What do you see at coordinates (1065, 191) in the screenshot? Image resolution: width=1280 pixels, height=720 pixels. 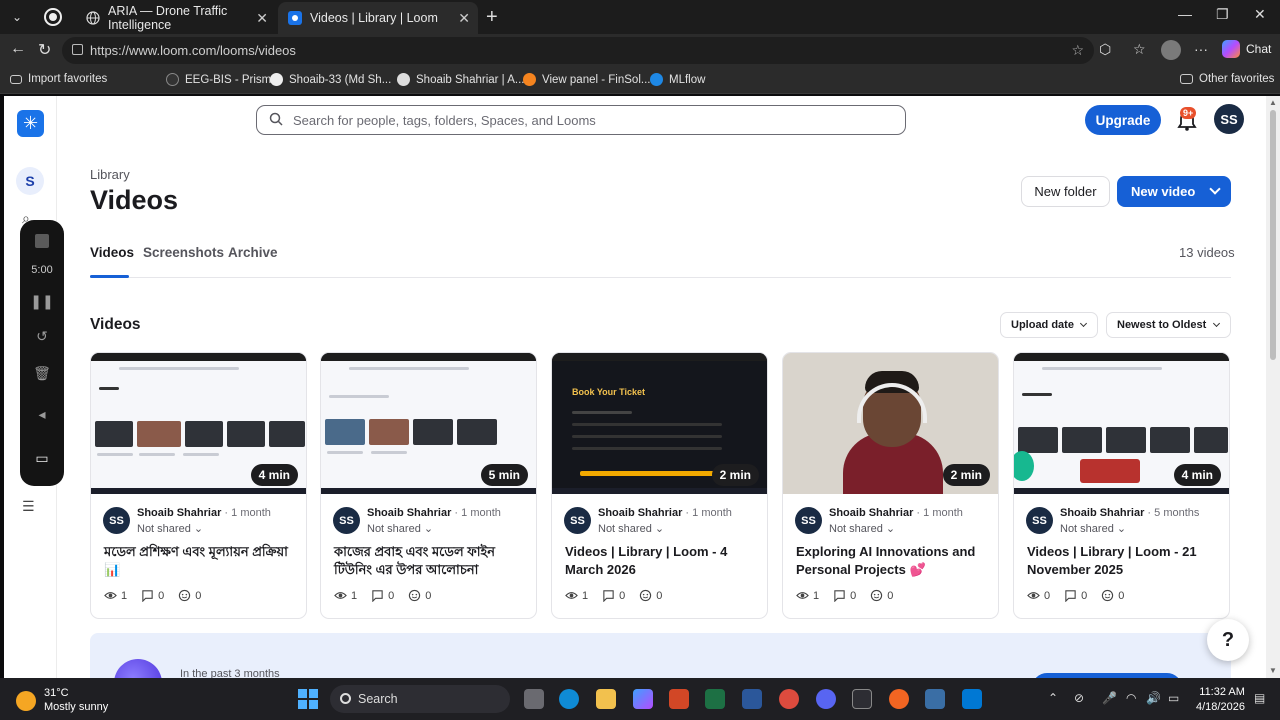 I see `new-folder-button: New folder` at bounding box center [1065, 191].